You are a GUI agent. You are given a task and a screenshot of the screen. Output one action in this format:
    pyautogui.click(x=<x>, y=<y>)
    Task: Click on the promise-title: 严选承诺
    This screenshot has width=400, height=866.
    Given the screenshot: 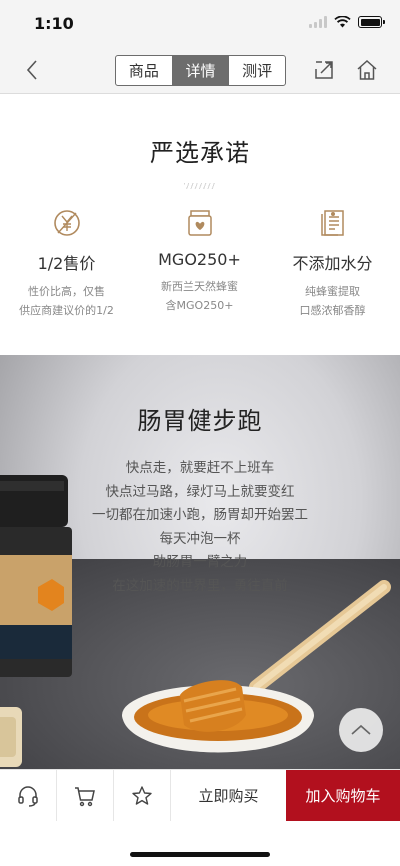 What is the action you would take?
    pyautogui.click(x=200, y=153)
    